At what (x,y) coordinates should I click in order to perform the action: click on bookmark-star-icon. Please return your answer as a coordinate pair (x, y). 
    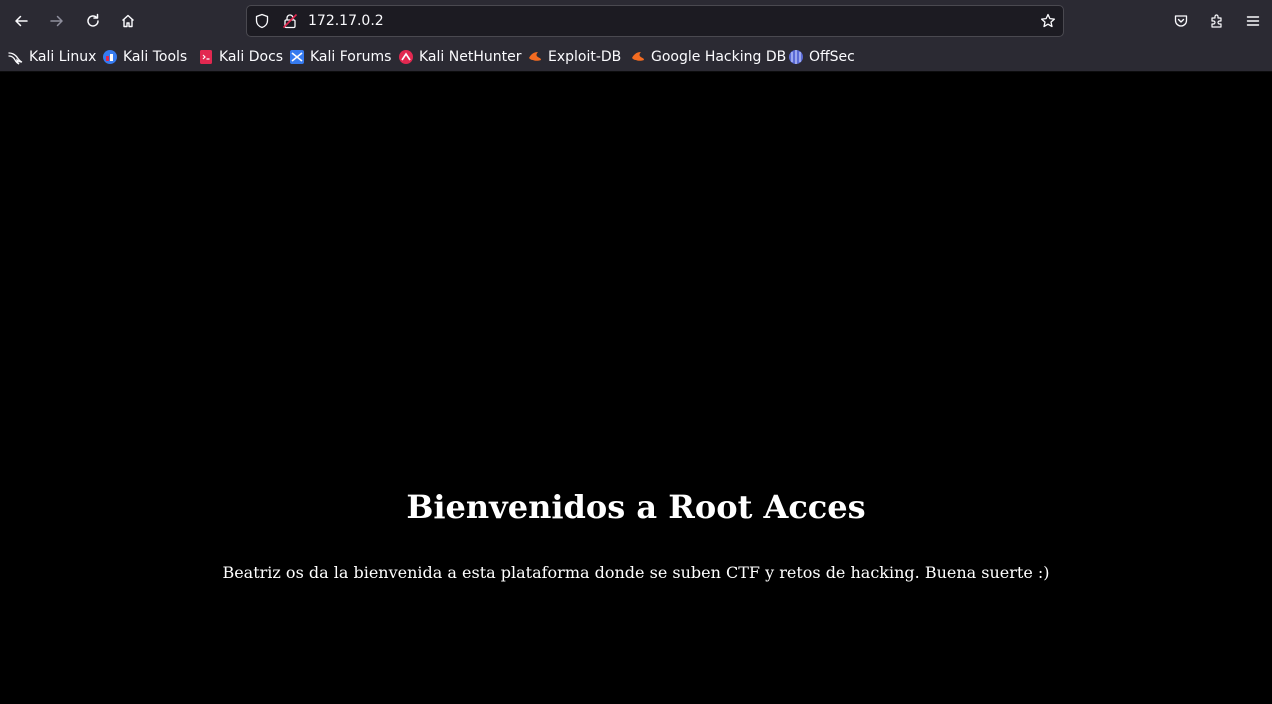
    Looking at the image, I should click on (1048, 21).